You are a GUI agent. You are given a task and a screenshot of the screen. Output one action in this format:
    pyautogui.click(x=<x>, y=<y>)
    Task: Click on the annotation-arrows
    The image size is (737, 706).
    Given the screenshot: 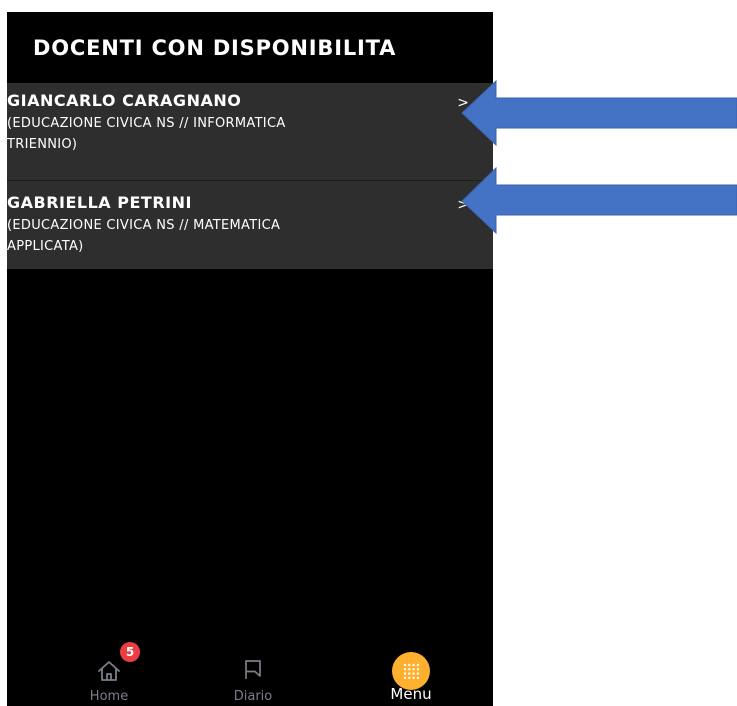 What is the action you would take?
    pyautogui.click(x=599, y=157)
    